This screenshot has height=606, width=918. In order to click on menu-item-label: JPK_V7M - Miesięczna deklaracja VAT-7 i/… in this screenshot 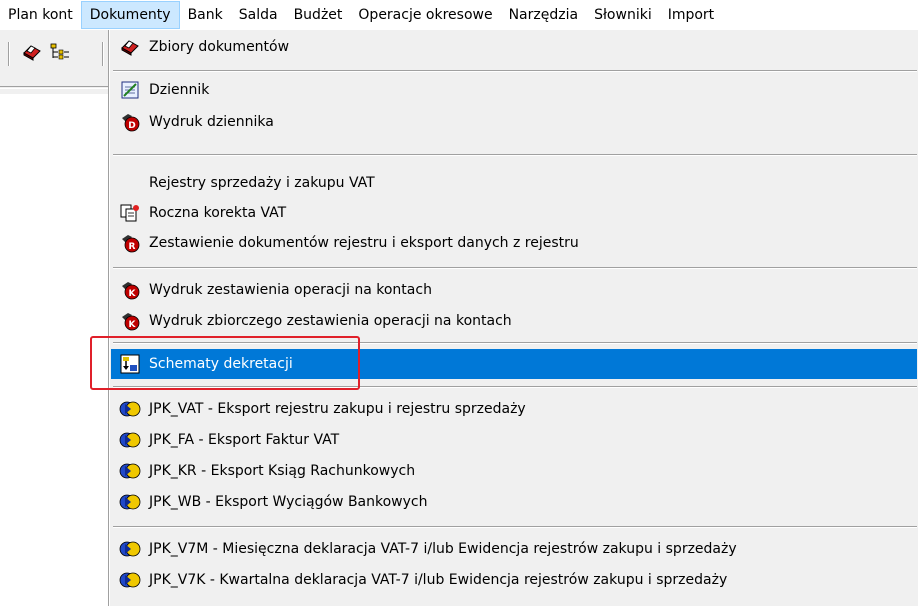, I will do `click(443, 549)`.